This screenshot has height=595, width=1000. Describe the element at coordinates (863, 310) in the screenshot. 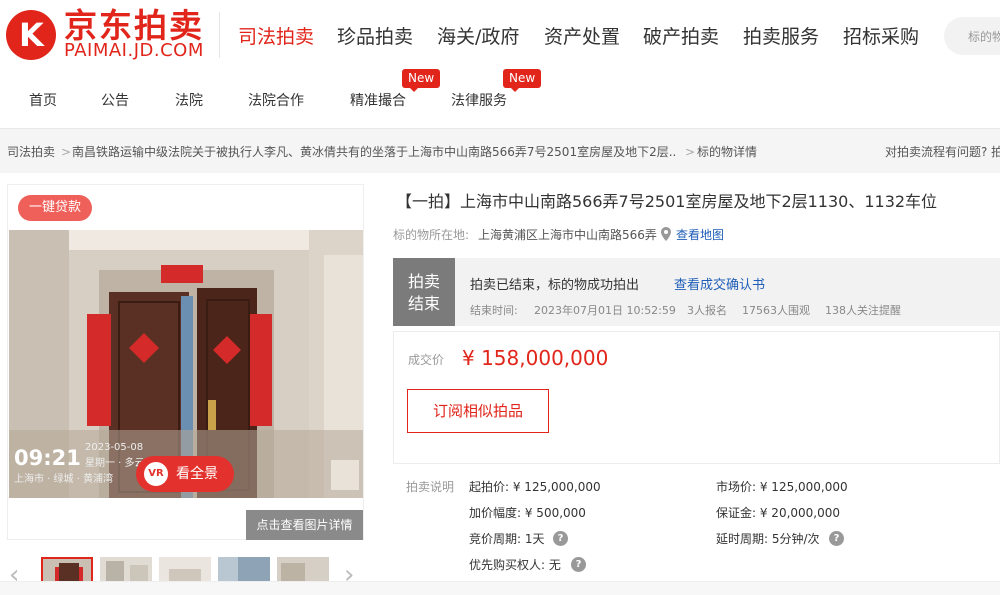

I see `follower-count: 138人关注提醒` at that location.